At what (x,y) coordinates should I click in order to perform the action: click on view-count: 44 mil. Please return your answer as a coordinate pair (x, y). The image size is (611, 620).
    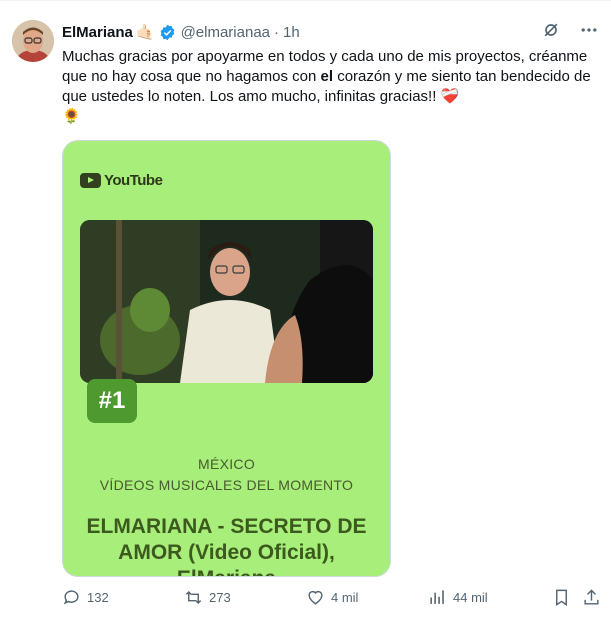
    Looking at the image, I should click on (470, 597).